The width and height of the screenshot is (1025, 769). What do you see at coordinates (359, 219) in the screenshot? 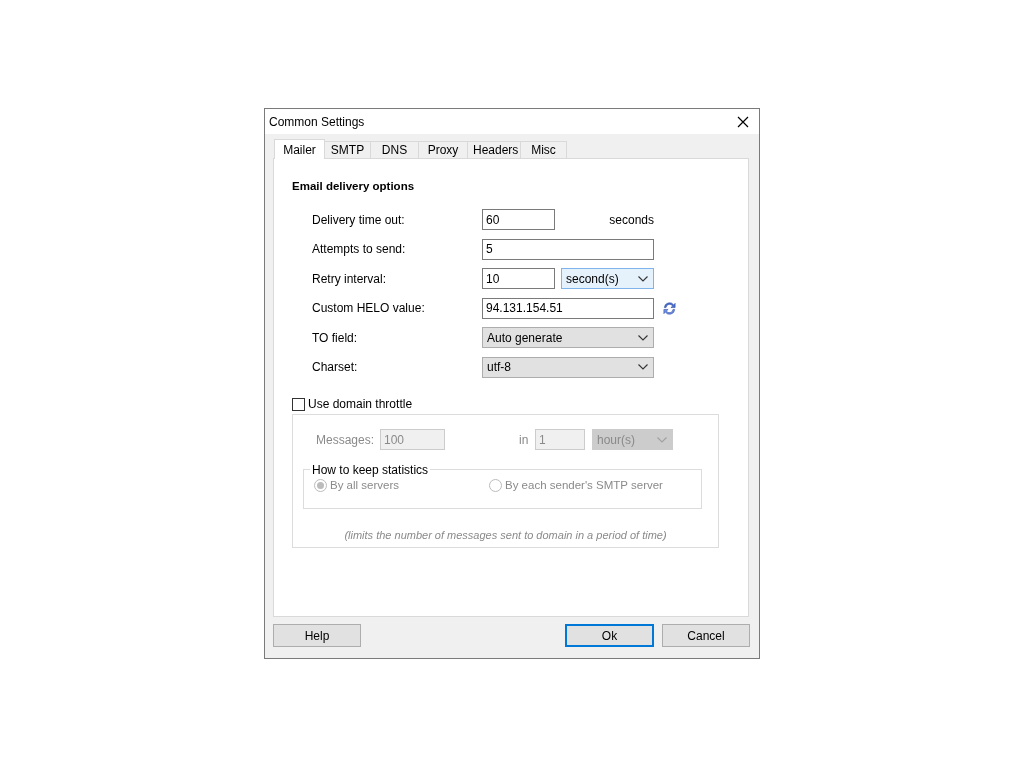
I see `field-label: Delivery time out:` at bounding box center [359, 219].